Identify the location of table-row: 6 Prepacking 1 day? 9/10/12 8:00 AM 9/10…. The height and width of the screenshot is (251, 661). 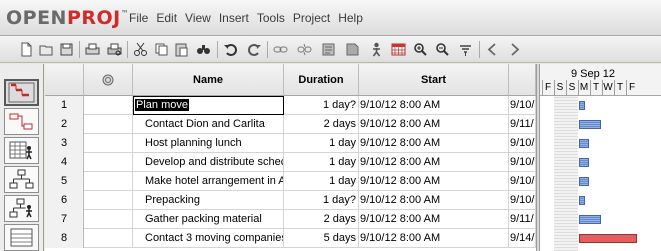
(290, 200).